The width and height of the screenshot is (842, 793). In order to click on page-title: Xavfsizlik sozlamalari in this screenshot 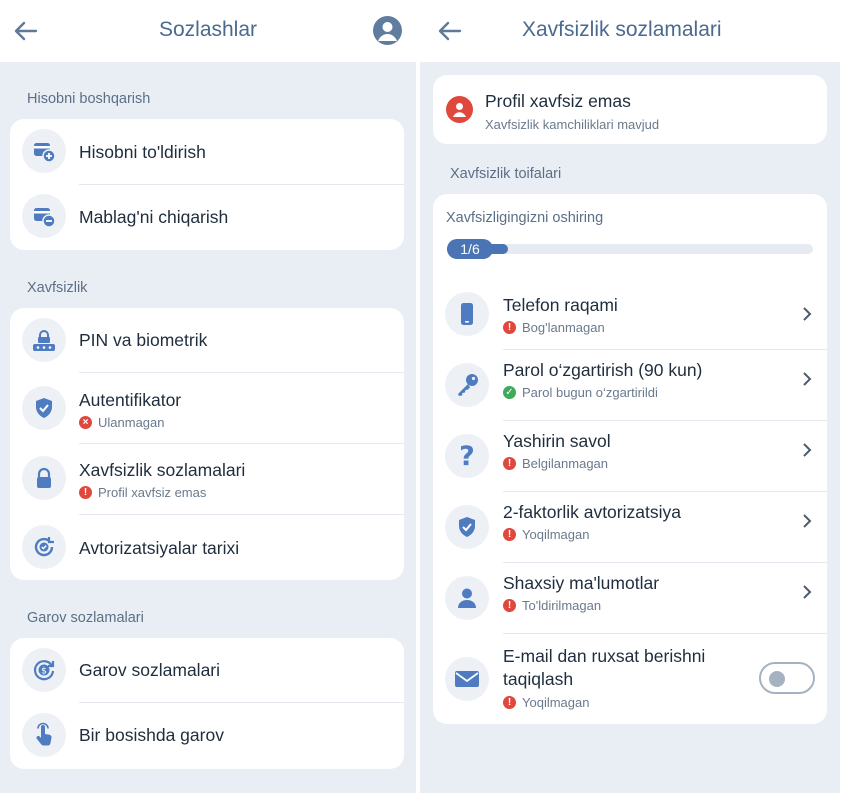, I will do `click(622, 29)`.